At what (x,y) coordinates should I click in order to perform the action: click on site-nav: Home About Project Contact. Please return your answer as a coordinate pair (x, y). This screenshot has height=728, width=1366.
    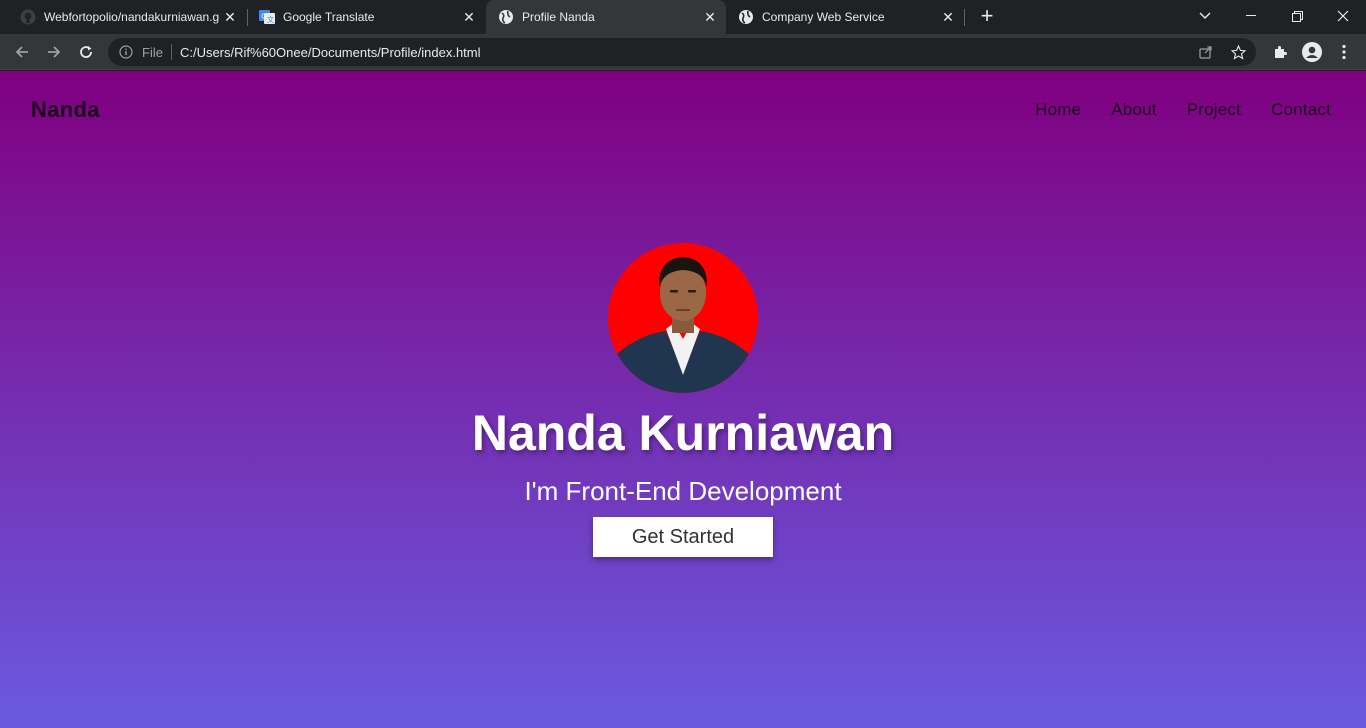
    Looking at the image, I should click on (1183, 110).